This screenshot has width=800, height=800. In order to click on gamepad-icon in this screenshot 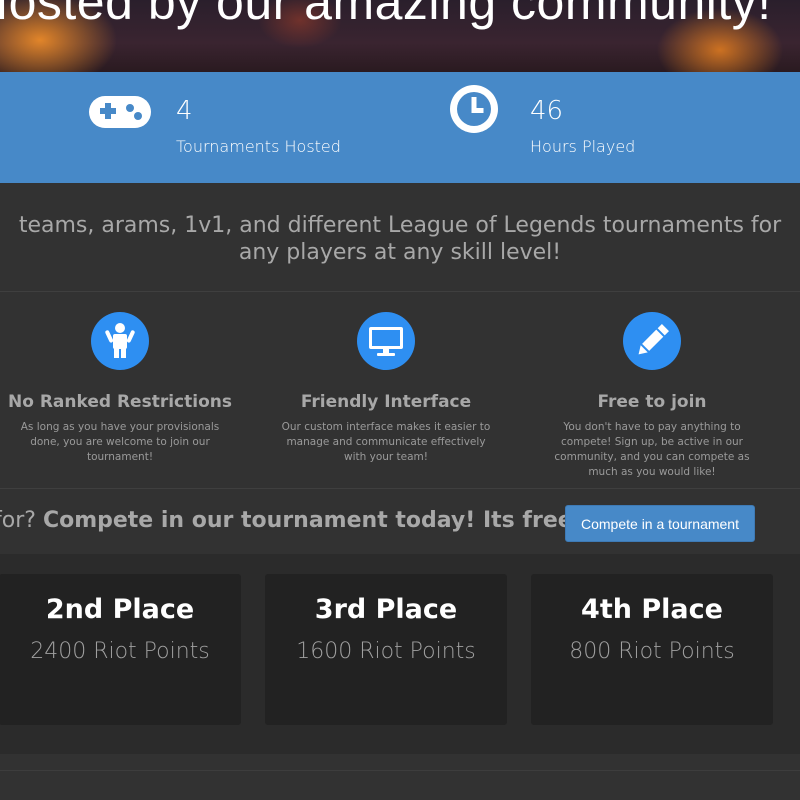, I will do `click(120, 114)`.